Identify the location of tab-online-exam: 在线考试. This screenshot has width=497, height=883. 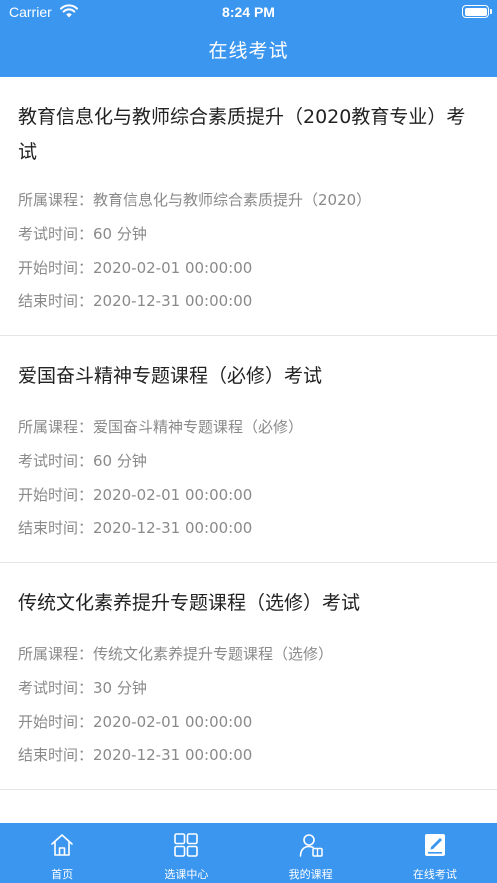
(435, 853).